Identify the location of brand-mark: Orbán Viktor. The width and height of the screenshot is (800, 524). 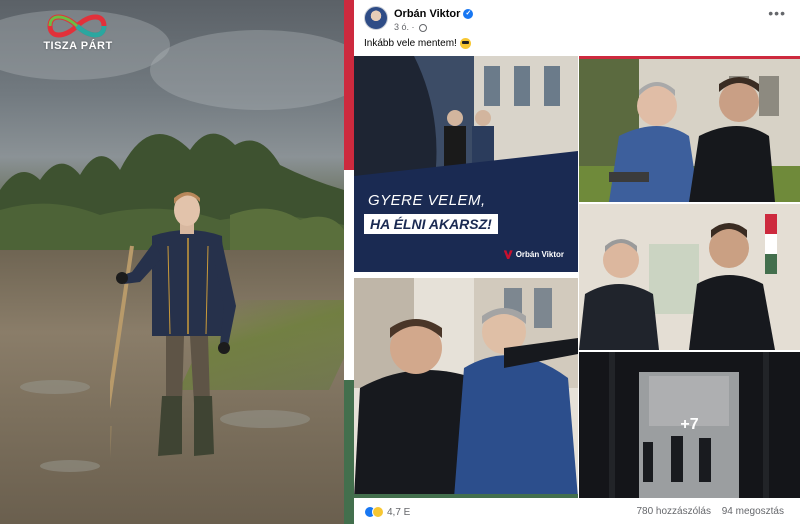
(533, 255).